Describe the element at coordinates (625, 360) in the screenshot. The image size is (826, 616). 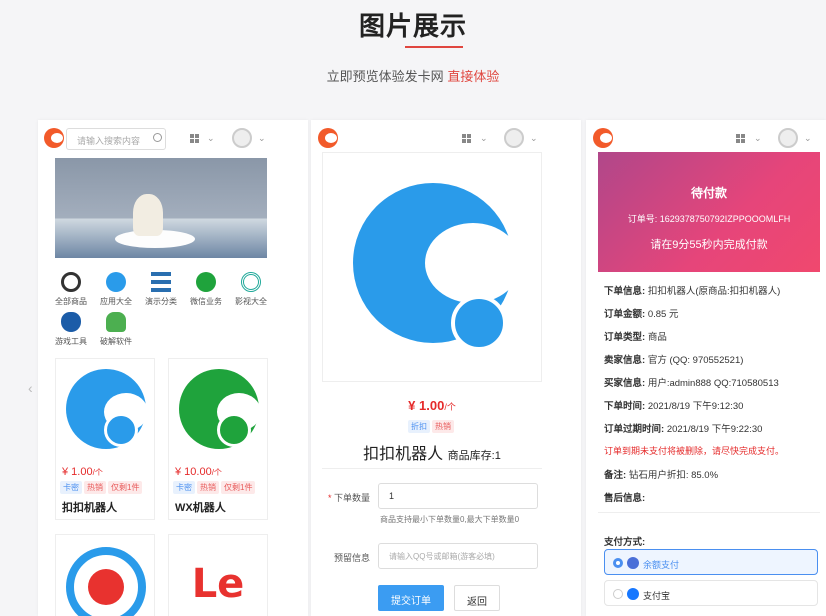
I see `info-key: 卖家信息:` at that location.